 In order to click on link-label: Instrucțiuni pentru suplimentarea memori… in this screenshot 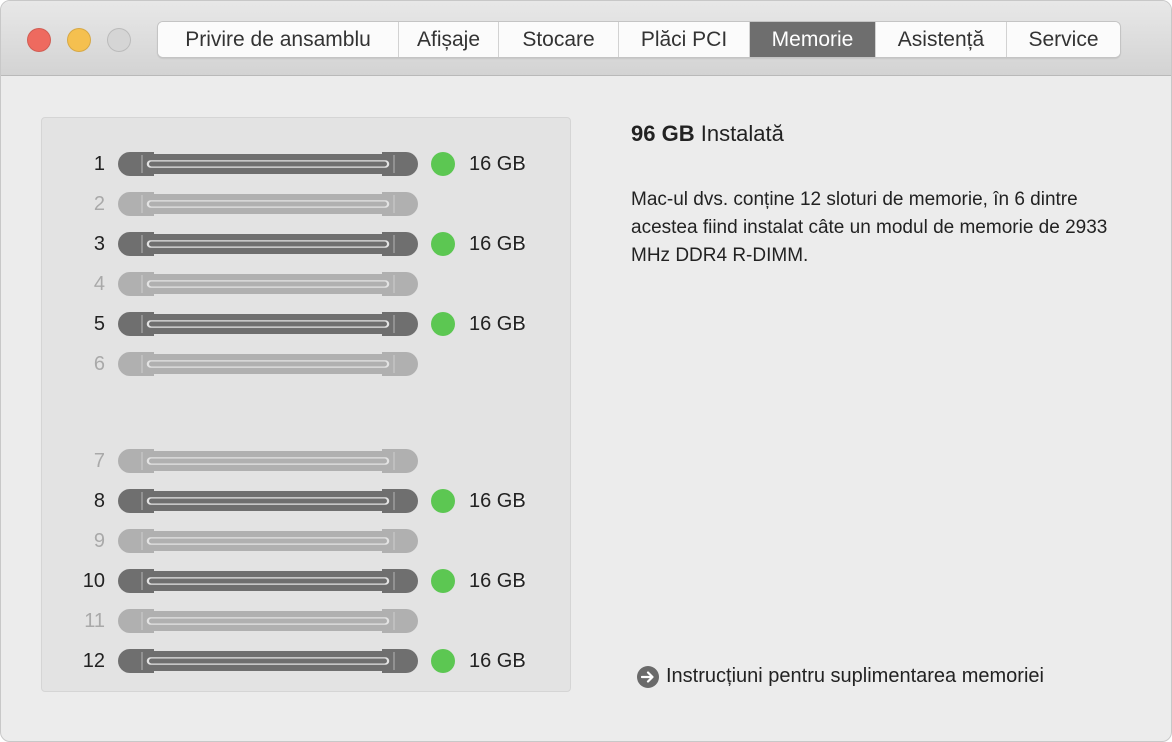, I will do `click(855, 676)`.